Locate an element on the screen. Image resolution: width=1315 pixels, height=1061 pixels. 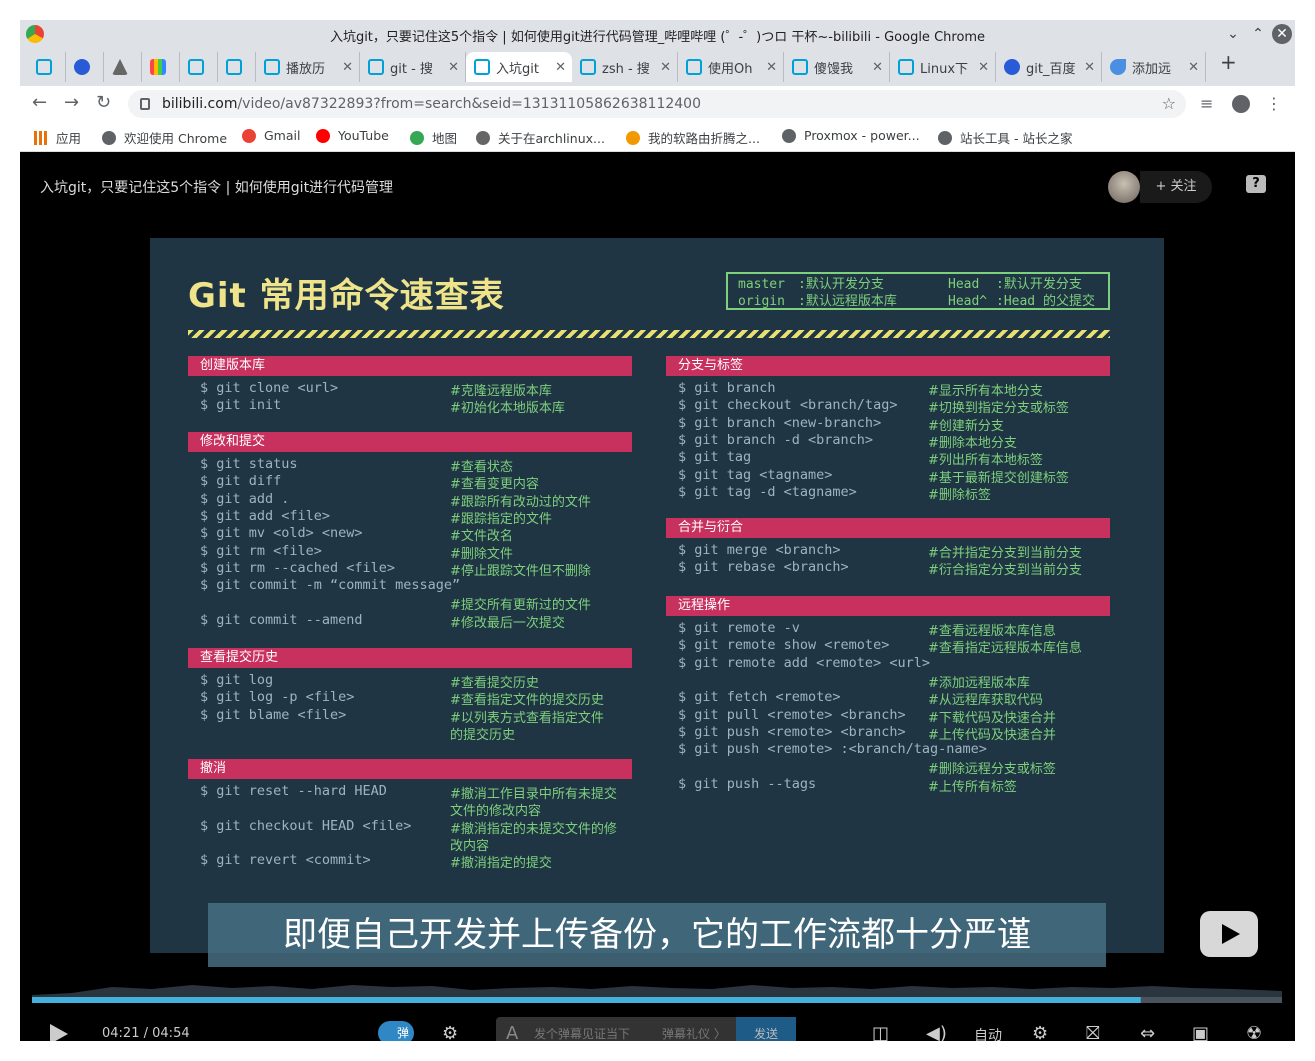
bookmark-item: Gmail is located at coordinates (271, 135).